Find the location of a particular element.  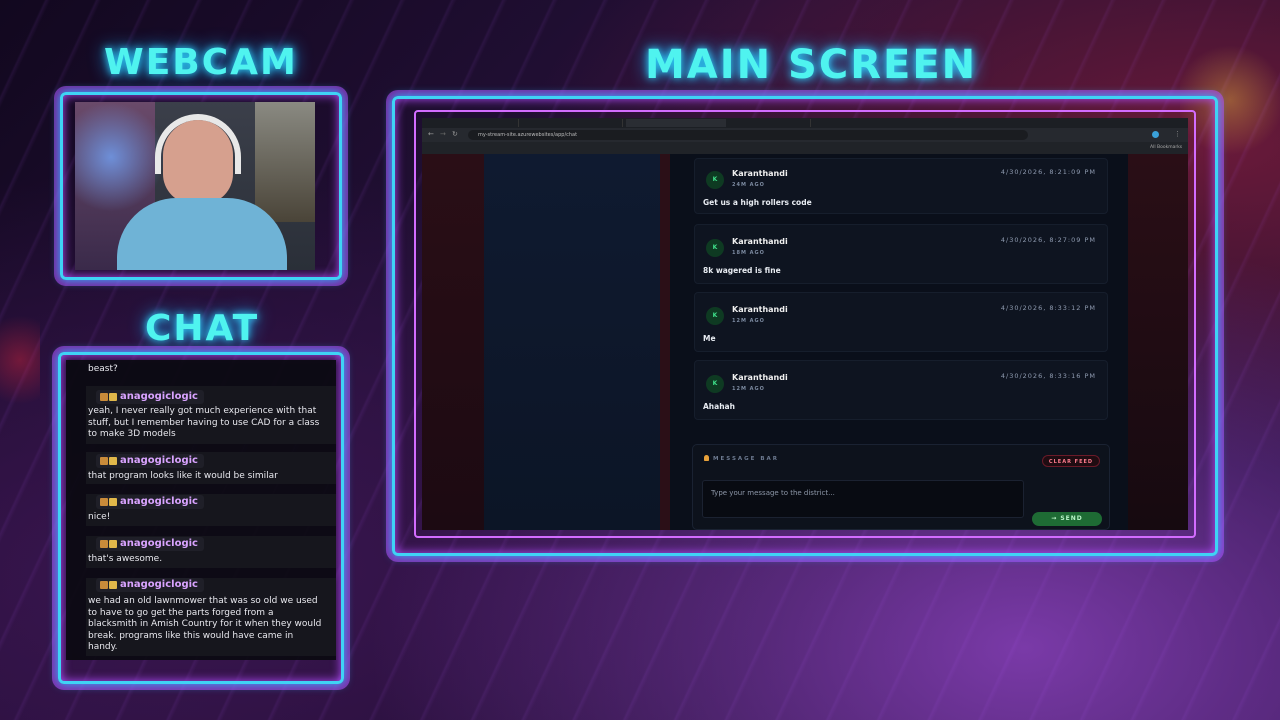

chat-message-text: that's awesome. is located at coordinates (125, 559).